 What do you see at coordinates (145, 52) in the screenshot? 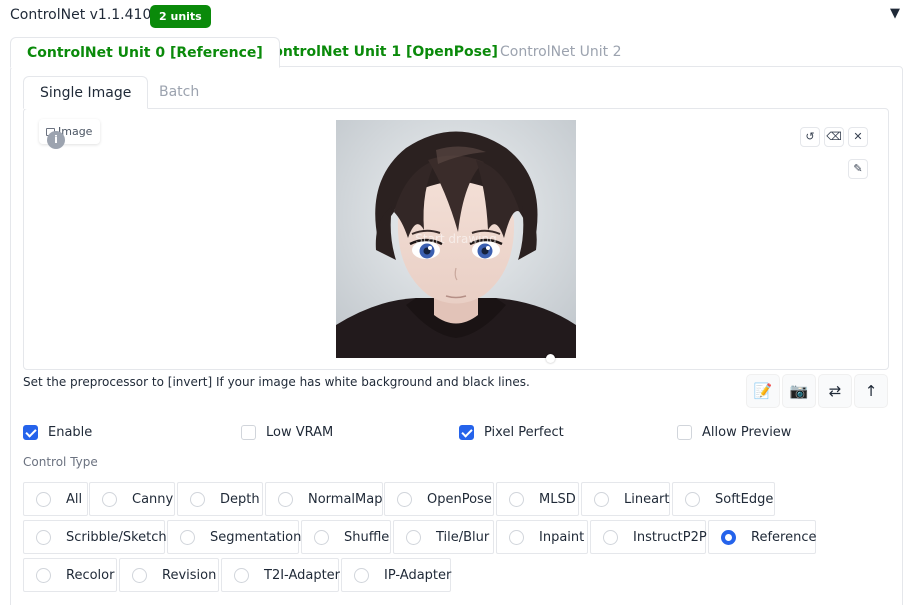
I see `tab-unit-0: ControlNet Unit 0 [Reference]` at bounding box center [145, 52].